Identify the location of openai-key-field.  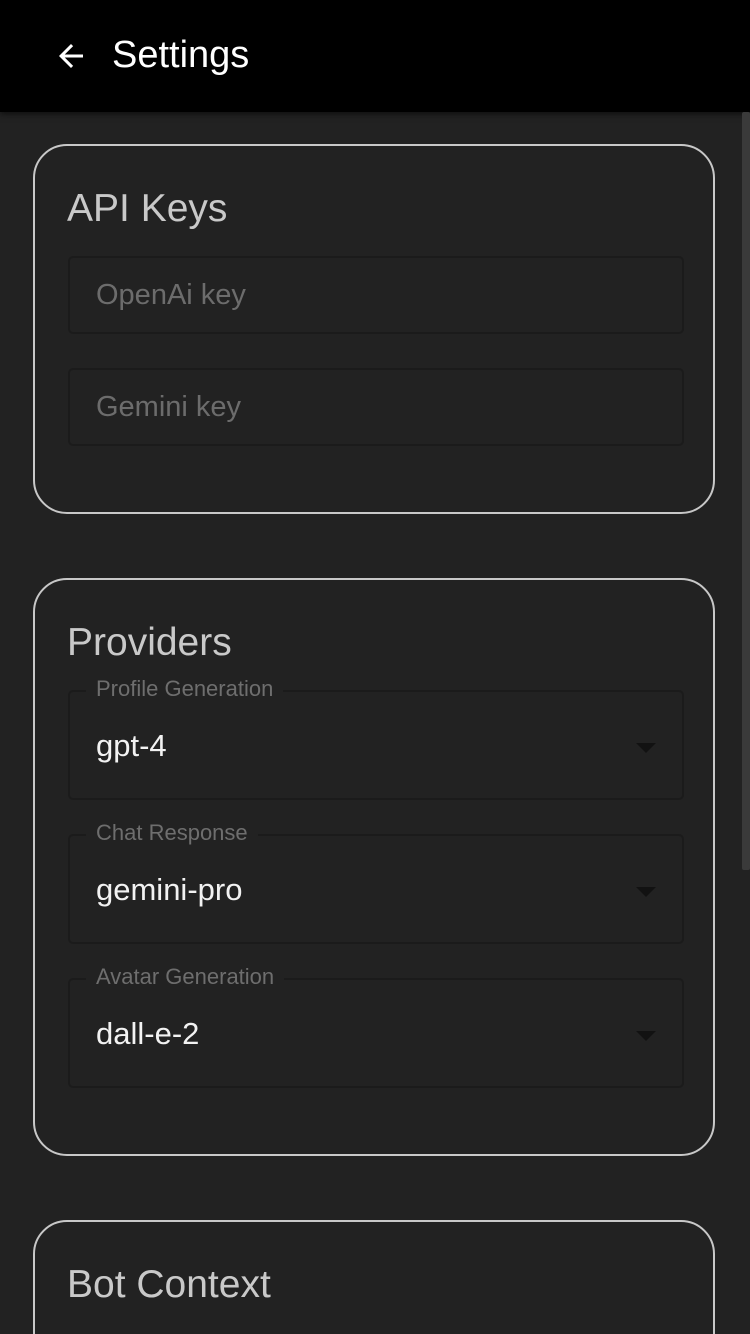
(376, 295).